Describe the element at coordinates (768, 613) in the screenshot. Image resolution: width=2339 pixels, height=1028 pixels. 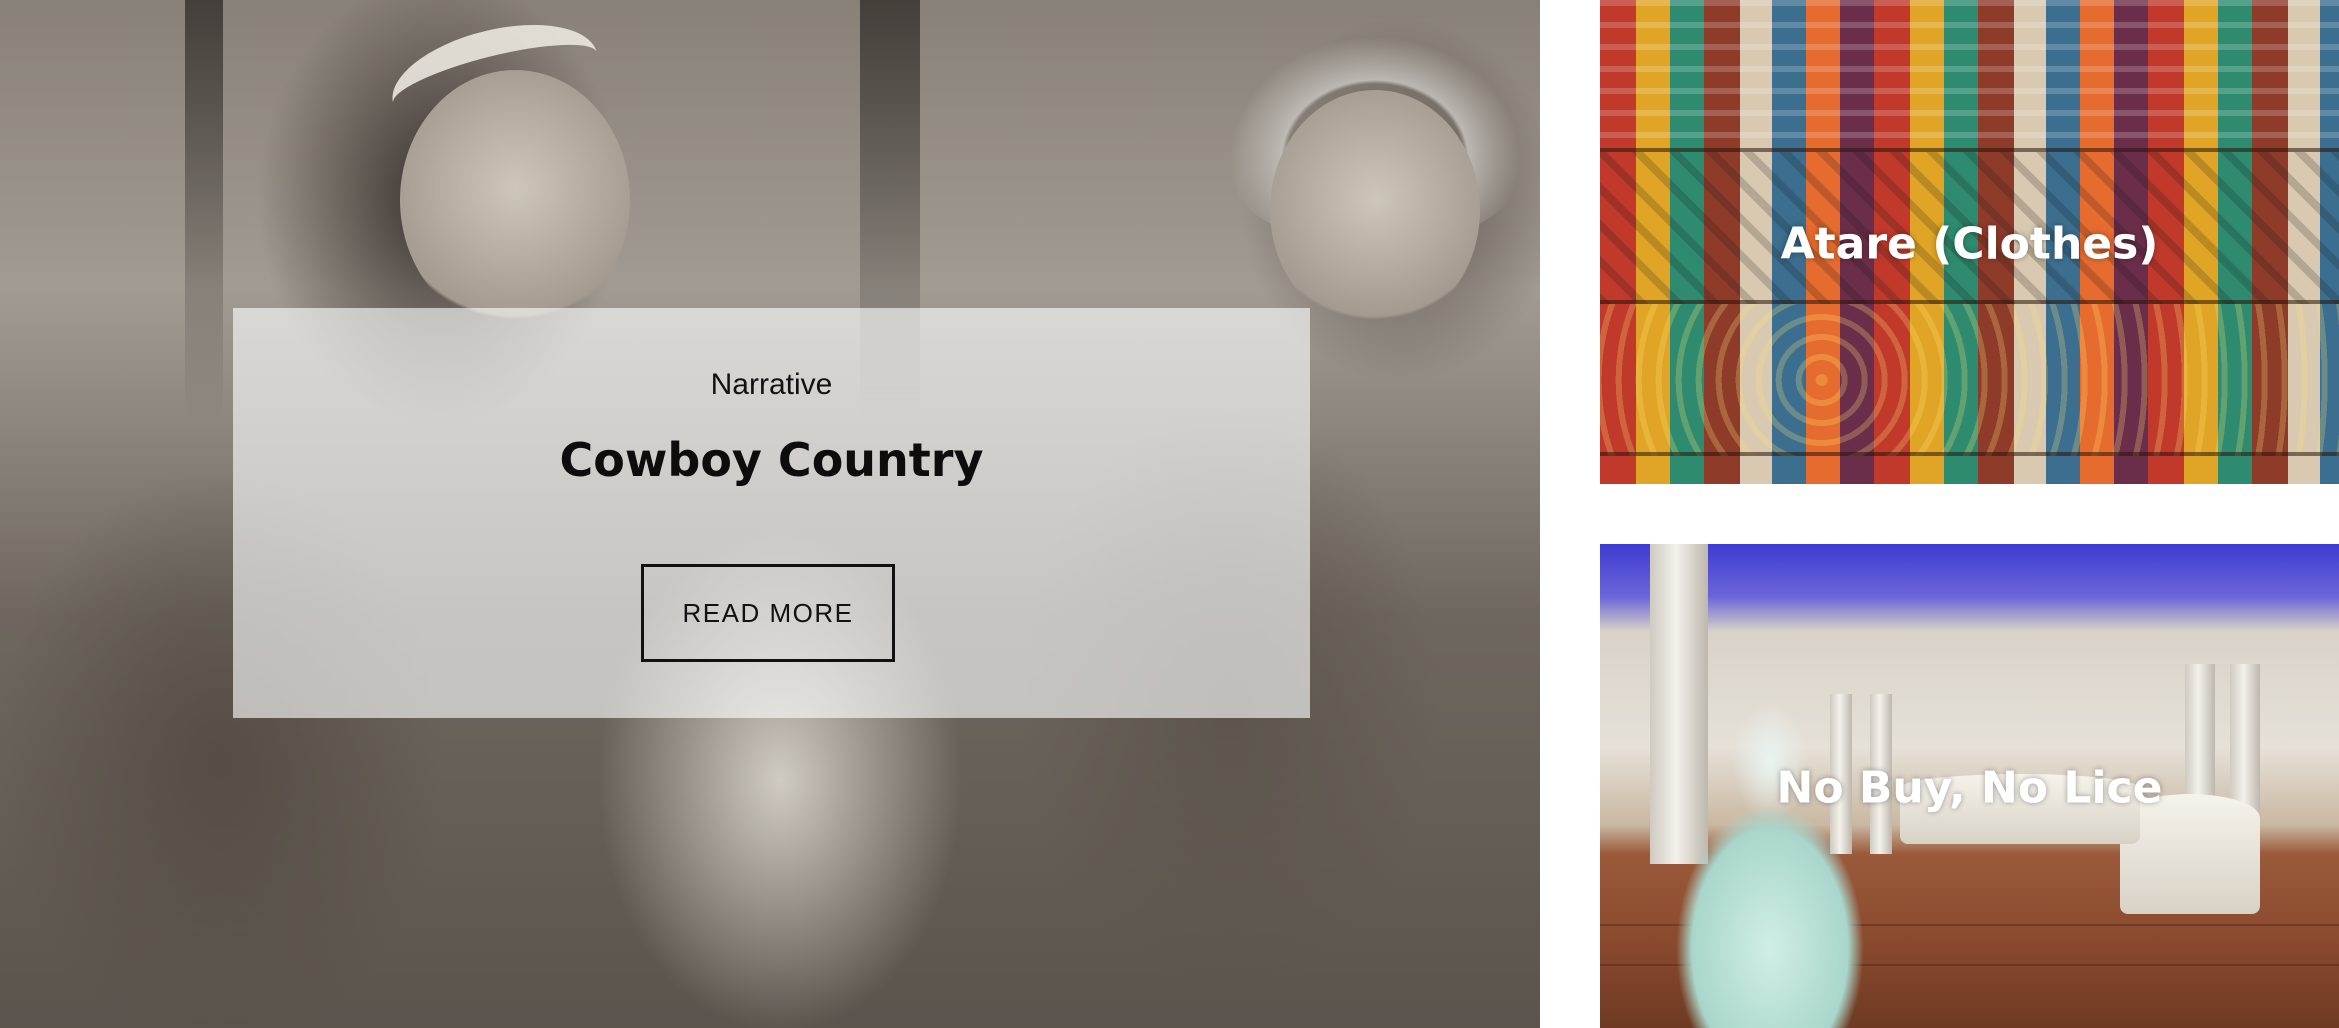
I see `read-more-button: READ MORE` at that location.